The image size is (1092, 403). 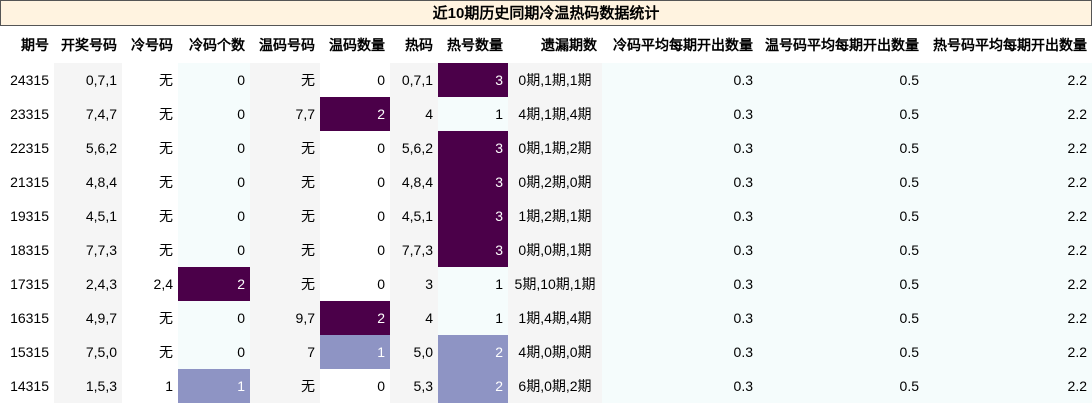 I want to click on col-header-hot-avg: 热号码平均每期开出数量, so click(x=1010, y=44).